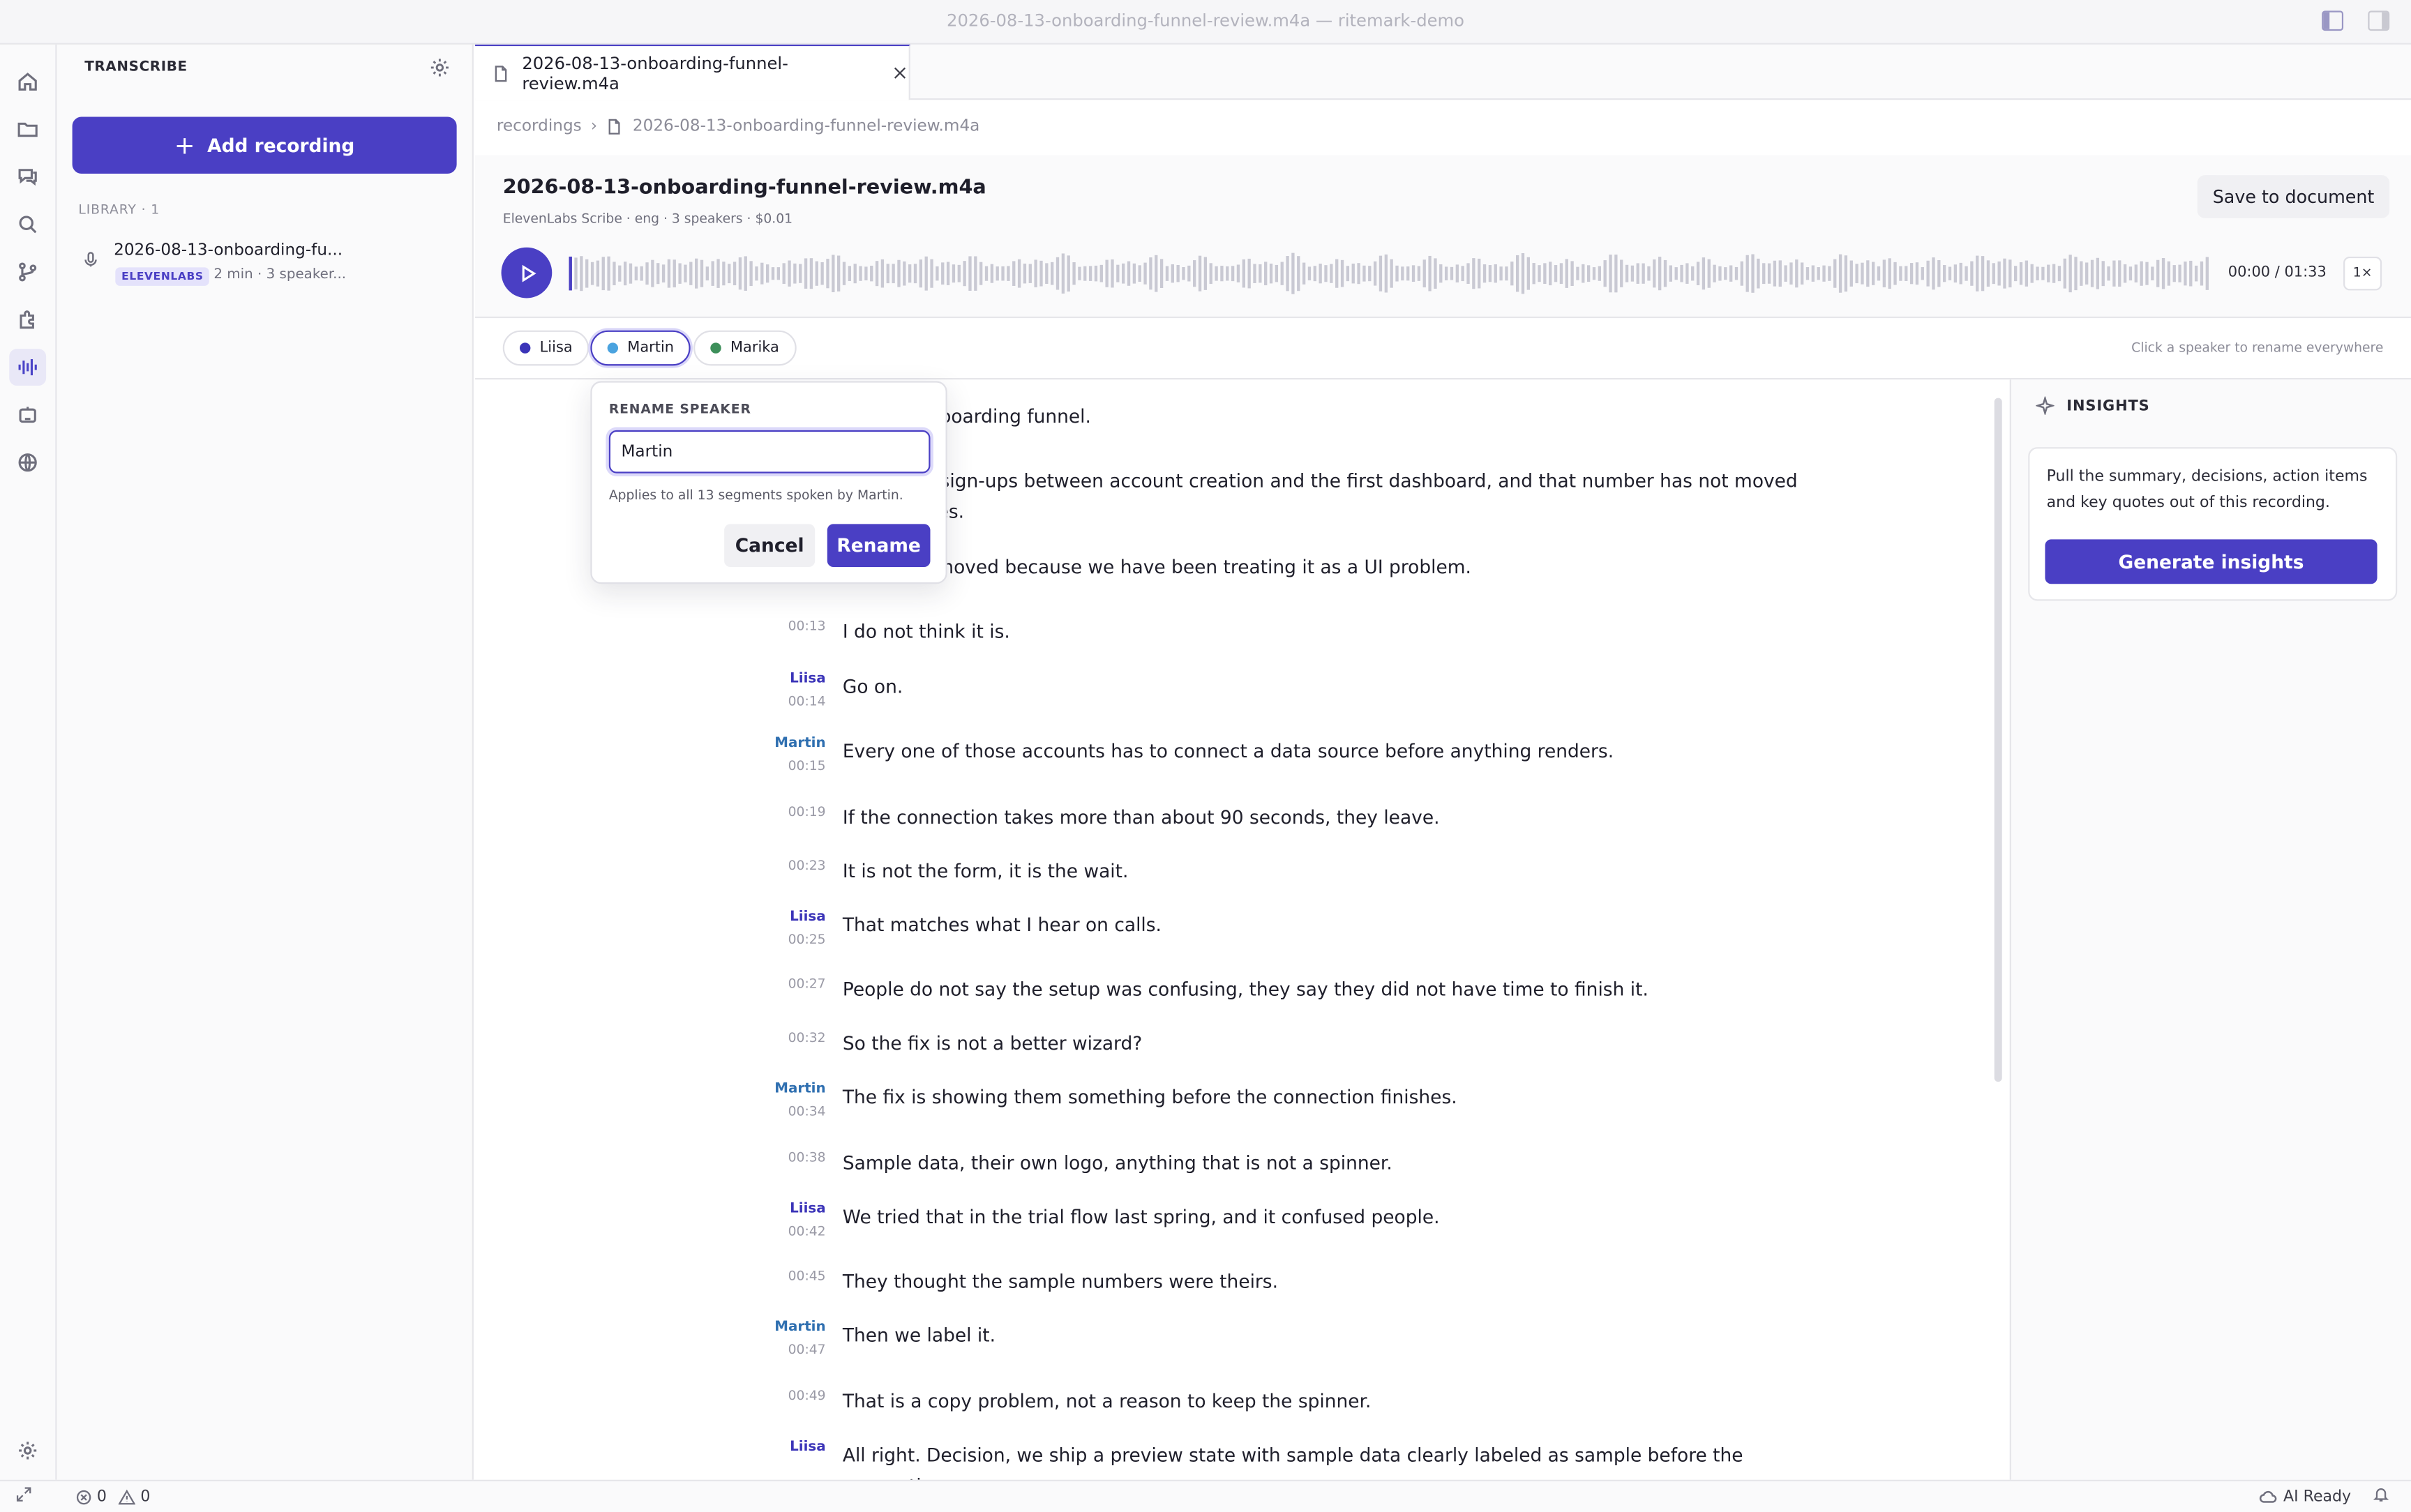 The height and width of the screenshot is (1512, 2411). What do you see at coordinates (28, 367) in the screenshot?
I see `transcribe-waveform-icon` at bounding box center [28, 367].